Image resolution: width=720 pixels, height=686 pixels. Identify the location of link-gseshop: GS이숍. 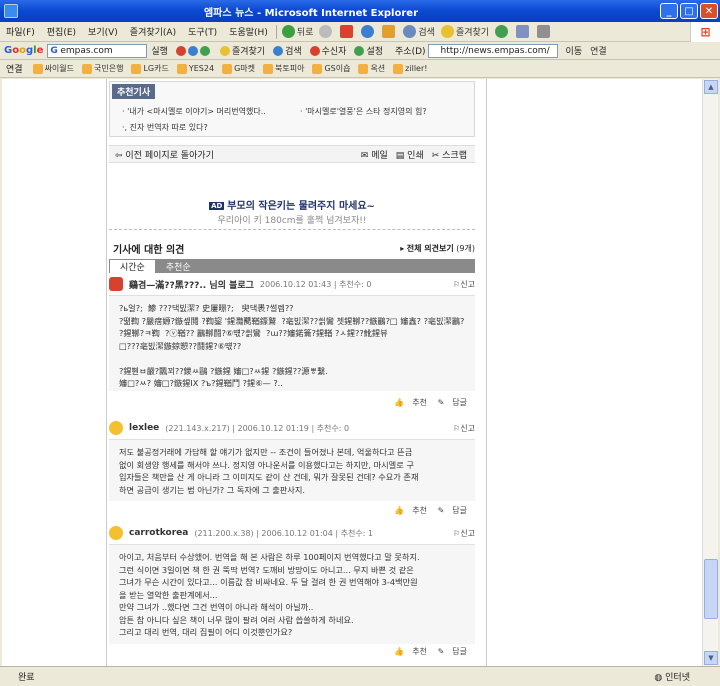
(331, 68).